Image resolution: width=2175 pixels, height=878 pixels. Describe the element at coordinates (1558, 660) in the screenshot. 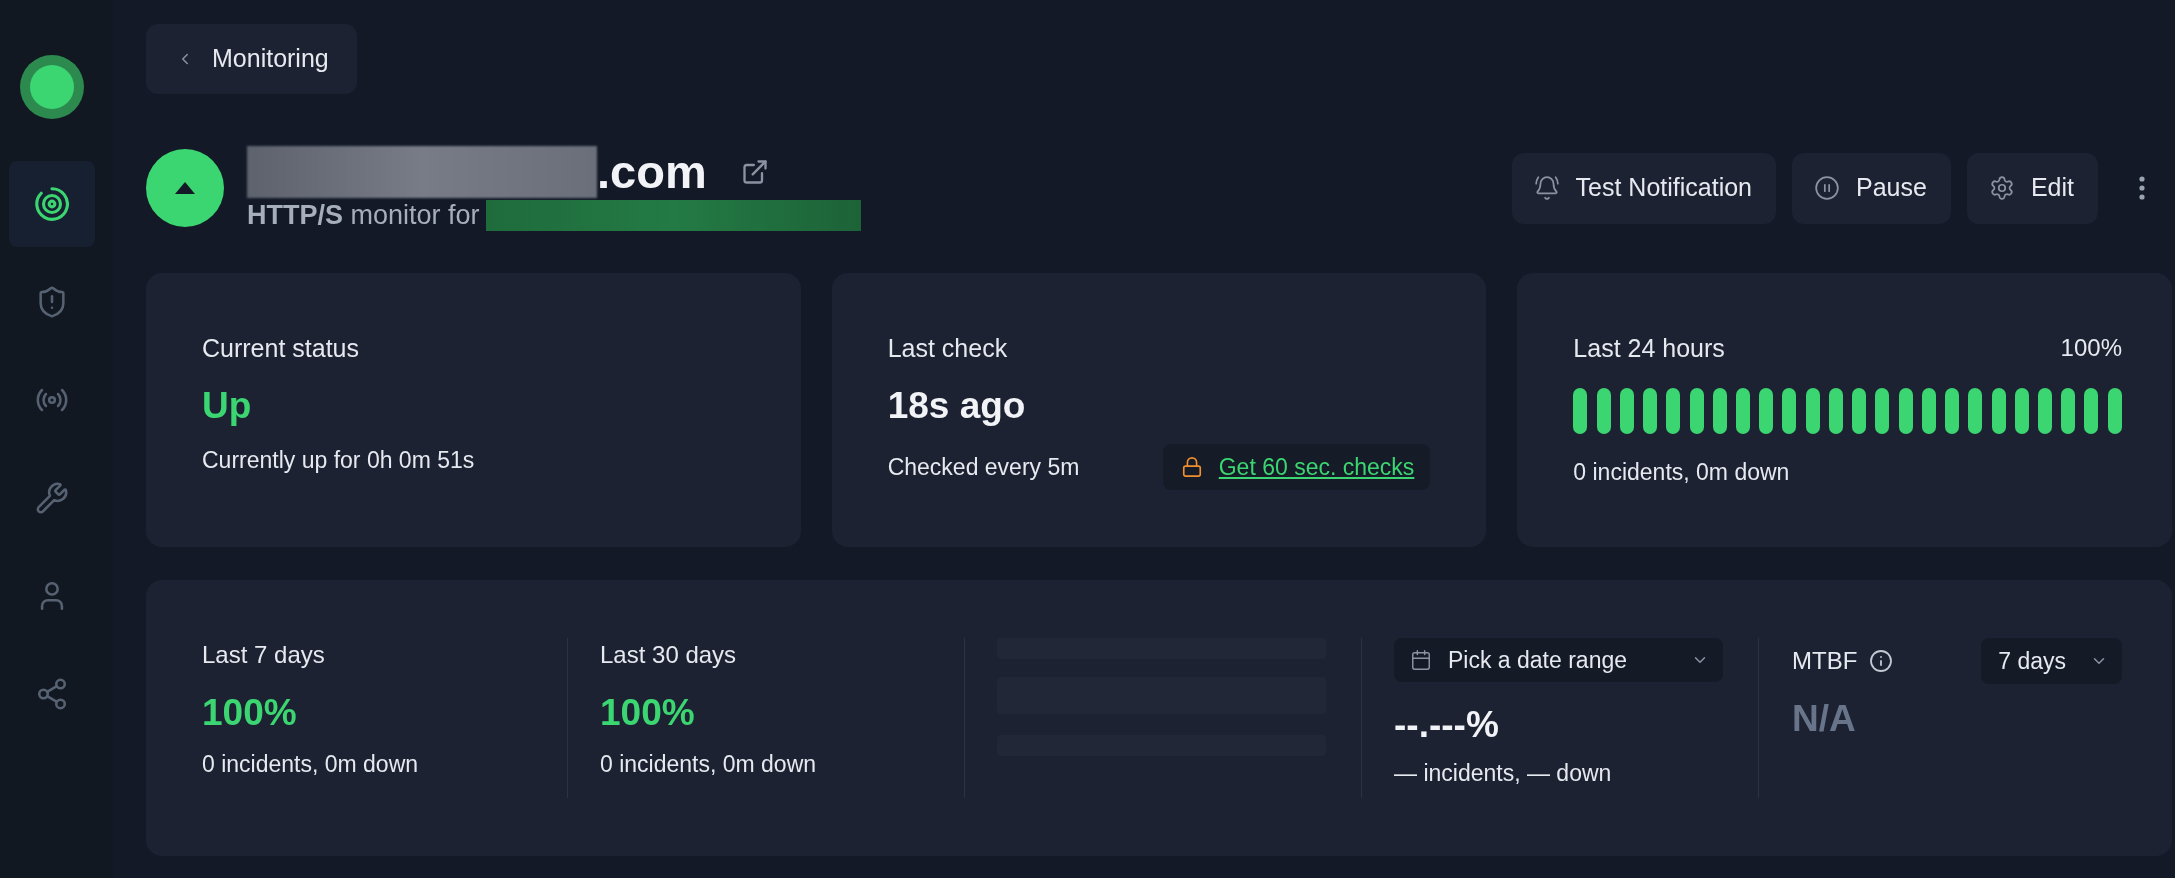

I see `date-range-dropdown: Pick a date range` at that location.